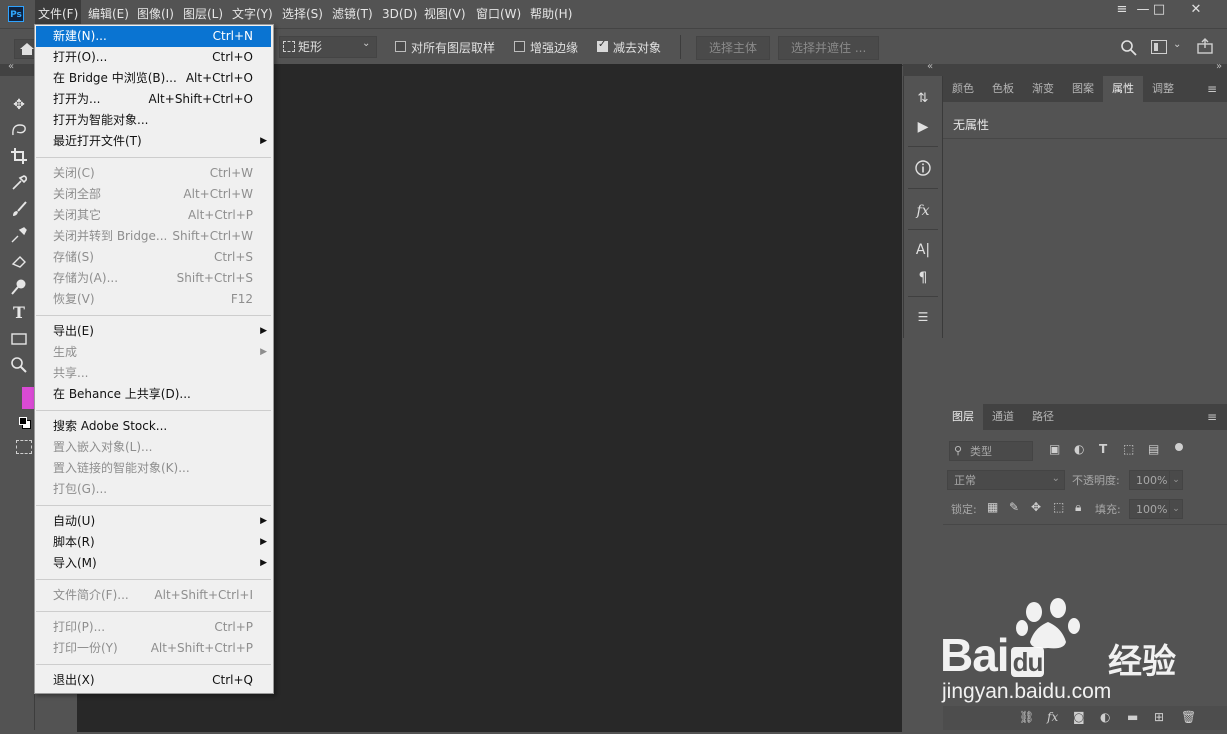  I want to click on file-menu-item: 生成 ▶, so click(153, 352).